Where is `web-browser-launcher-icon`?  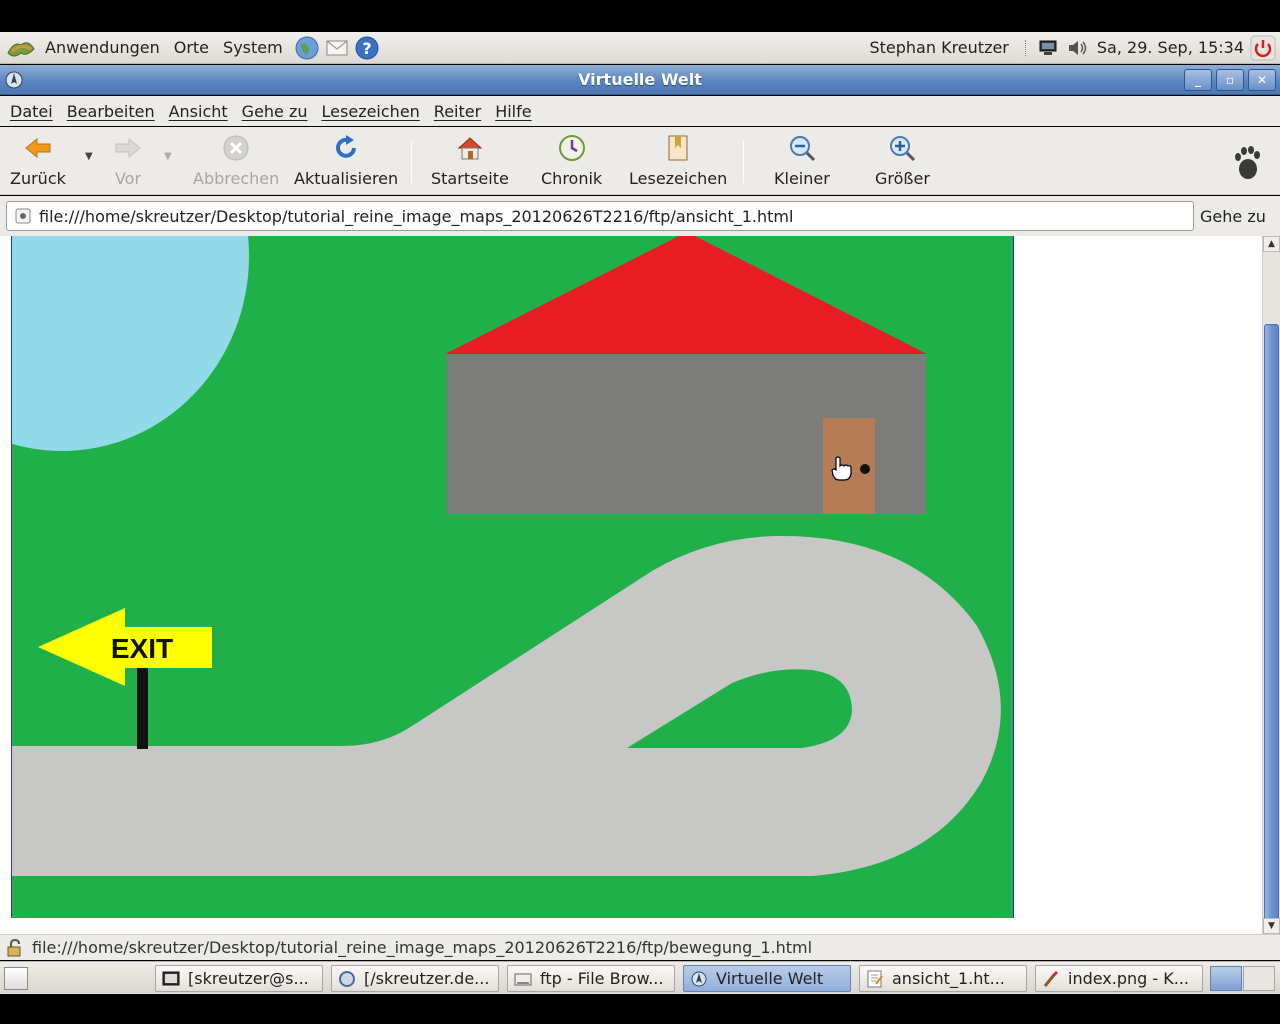
web-browser-launcher-icon is located at coordinates (307, 48).